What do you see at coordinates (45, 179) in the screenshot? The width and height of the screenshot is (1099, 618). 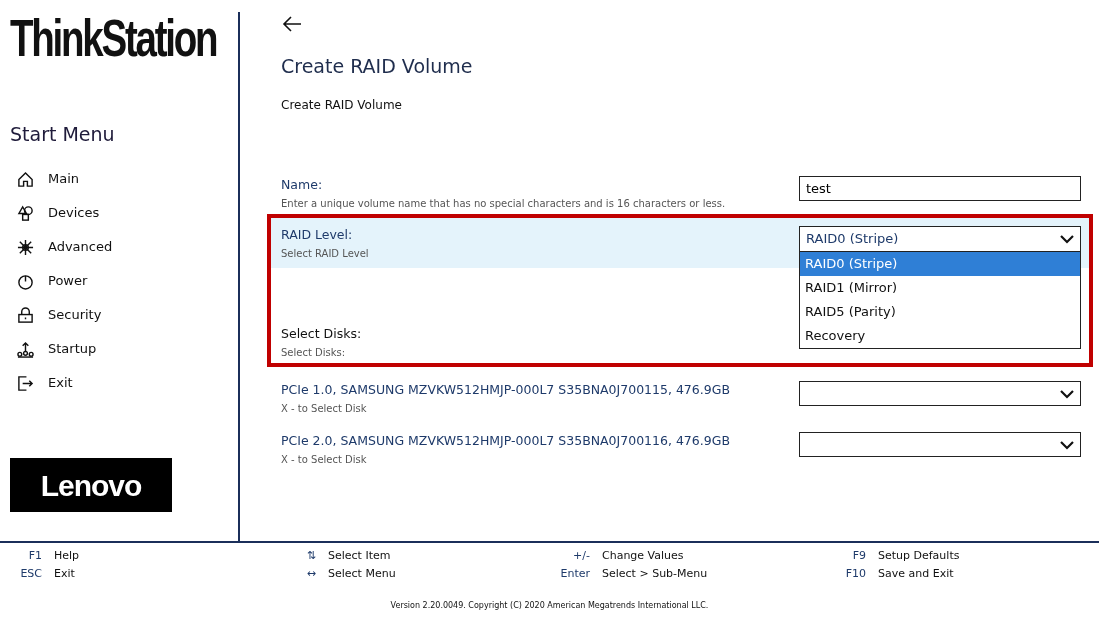 I see `menu-item: Main` at bounding box center [45, 179].